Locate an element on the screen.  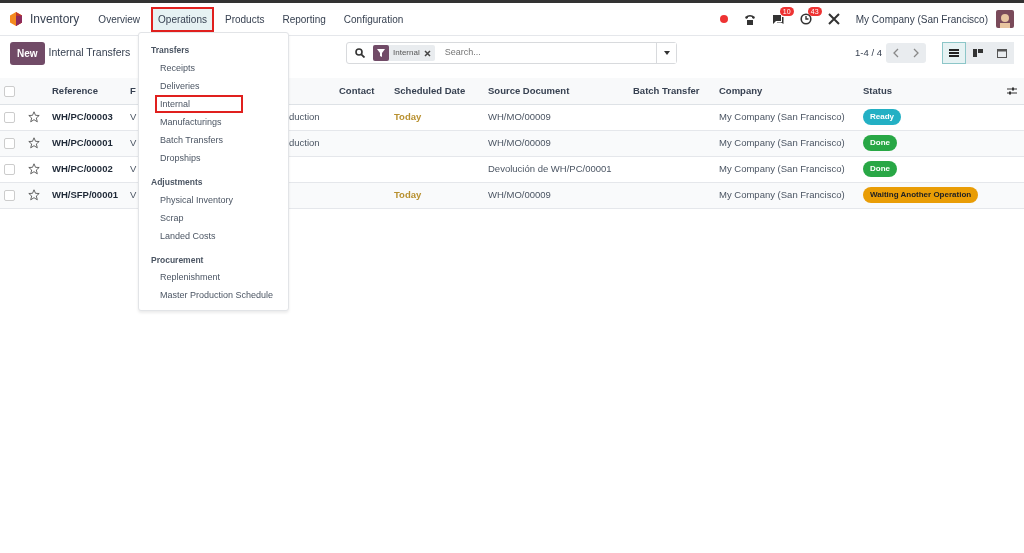
chevron-left-icon is located at coordinates (896, 53).